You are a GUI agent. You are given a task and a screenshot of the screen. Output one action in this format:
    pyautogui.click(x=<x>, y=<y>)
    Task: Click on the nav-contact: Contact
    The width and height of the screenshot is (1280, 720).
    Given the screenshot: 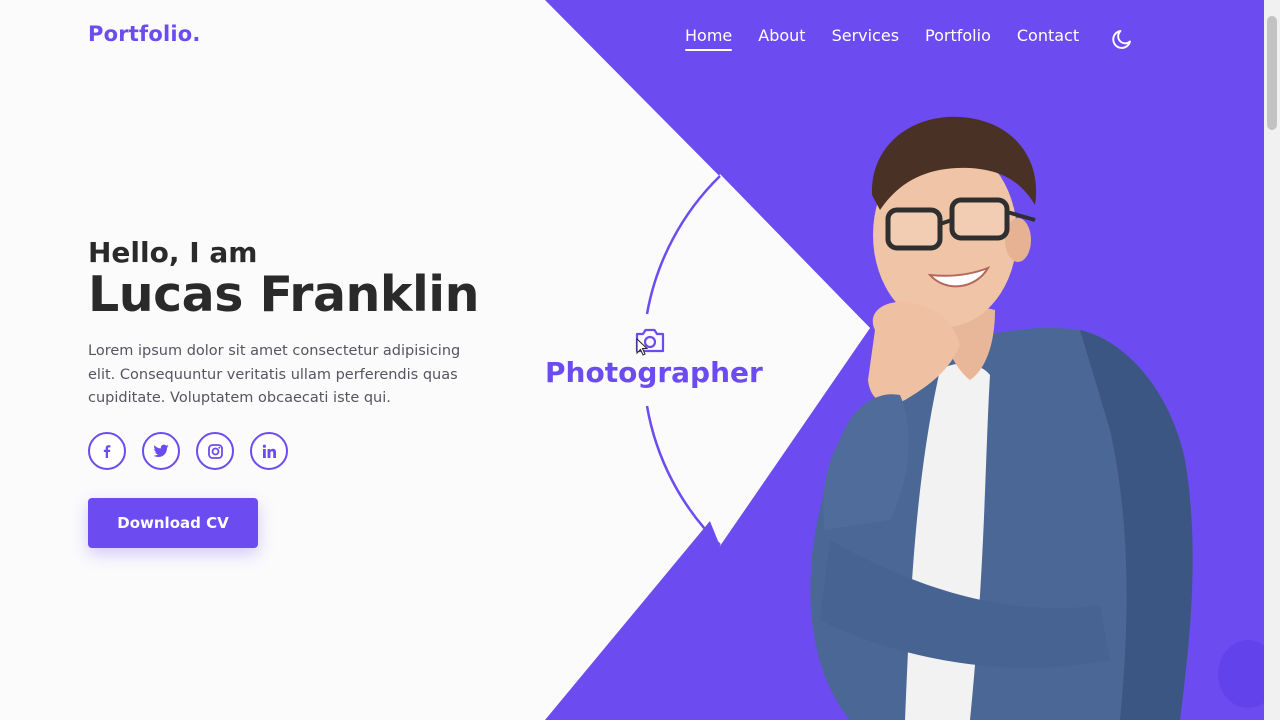 What is the action you would take?
    pyautogui.click(x=1048, y=38)
    